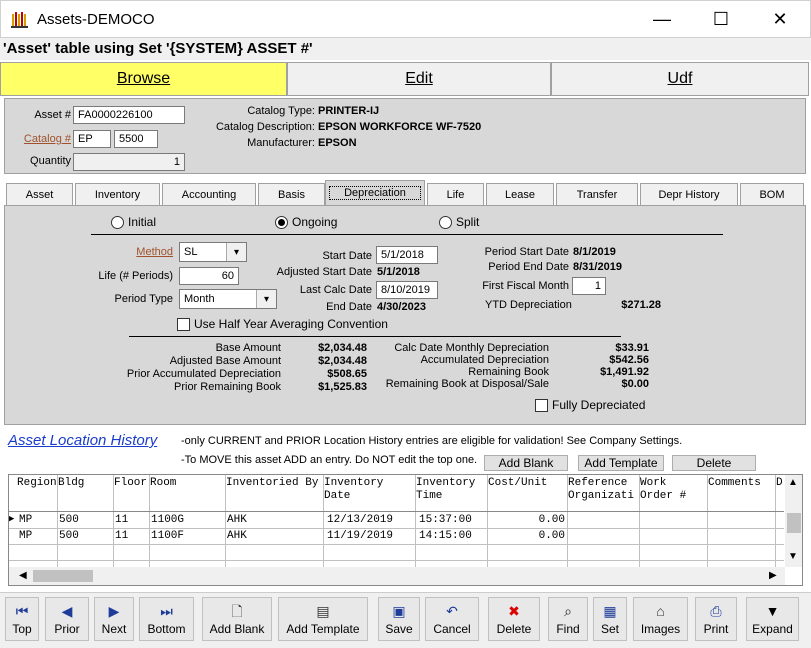 The width and height of the screenshot is (811, 648). What do you see at coordinates (780, 19) in the screenshot?
I see `close-button: ✕` at bounding box center [780, 19].